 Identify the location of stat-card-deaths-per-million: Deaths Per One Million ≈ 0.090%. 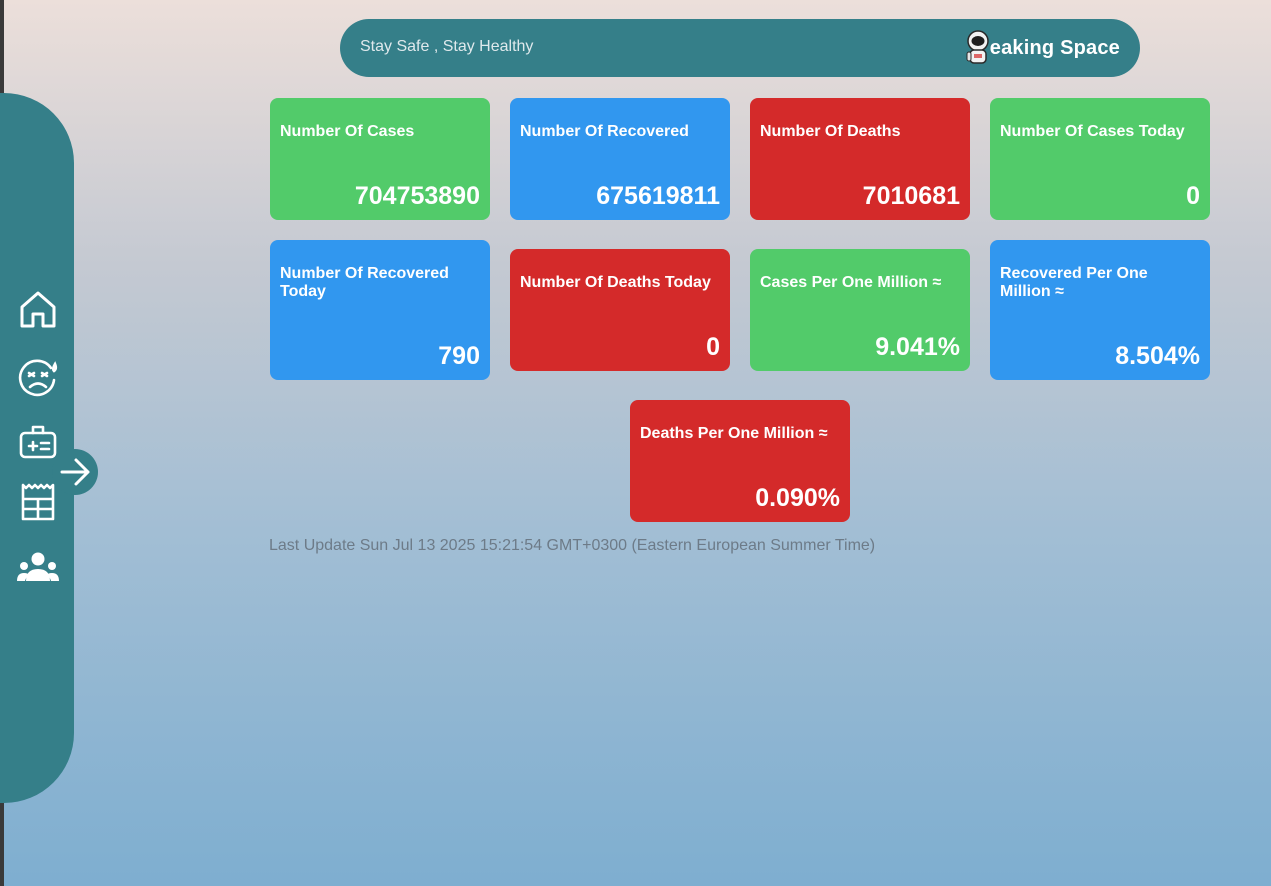
(740, 461).